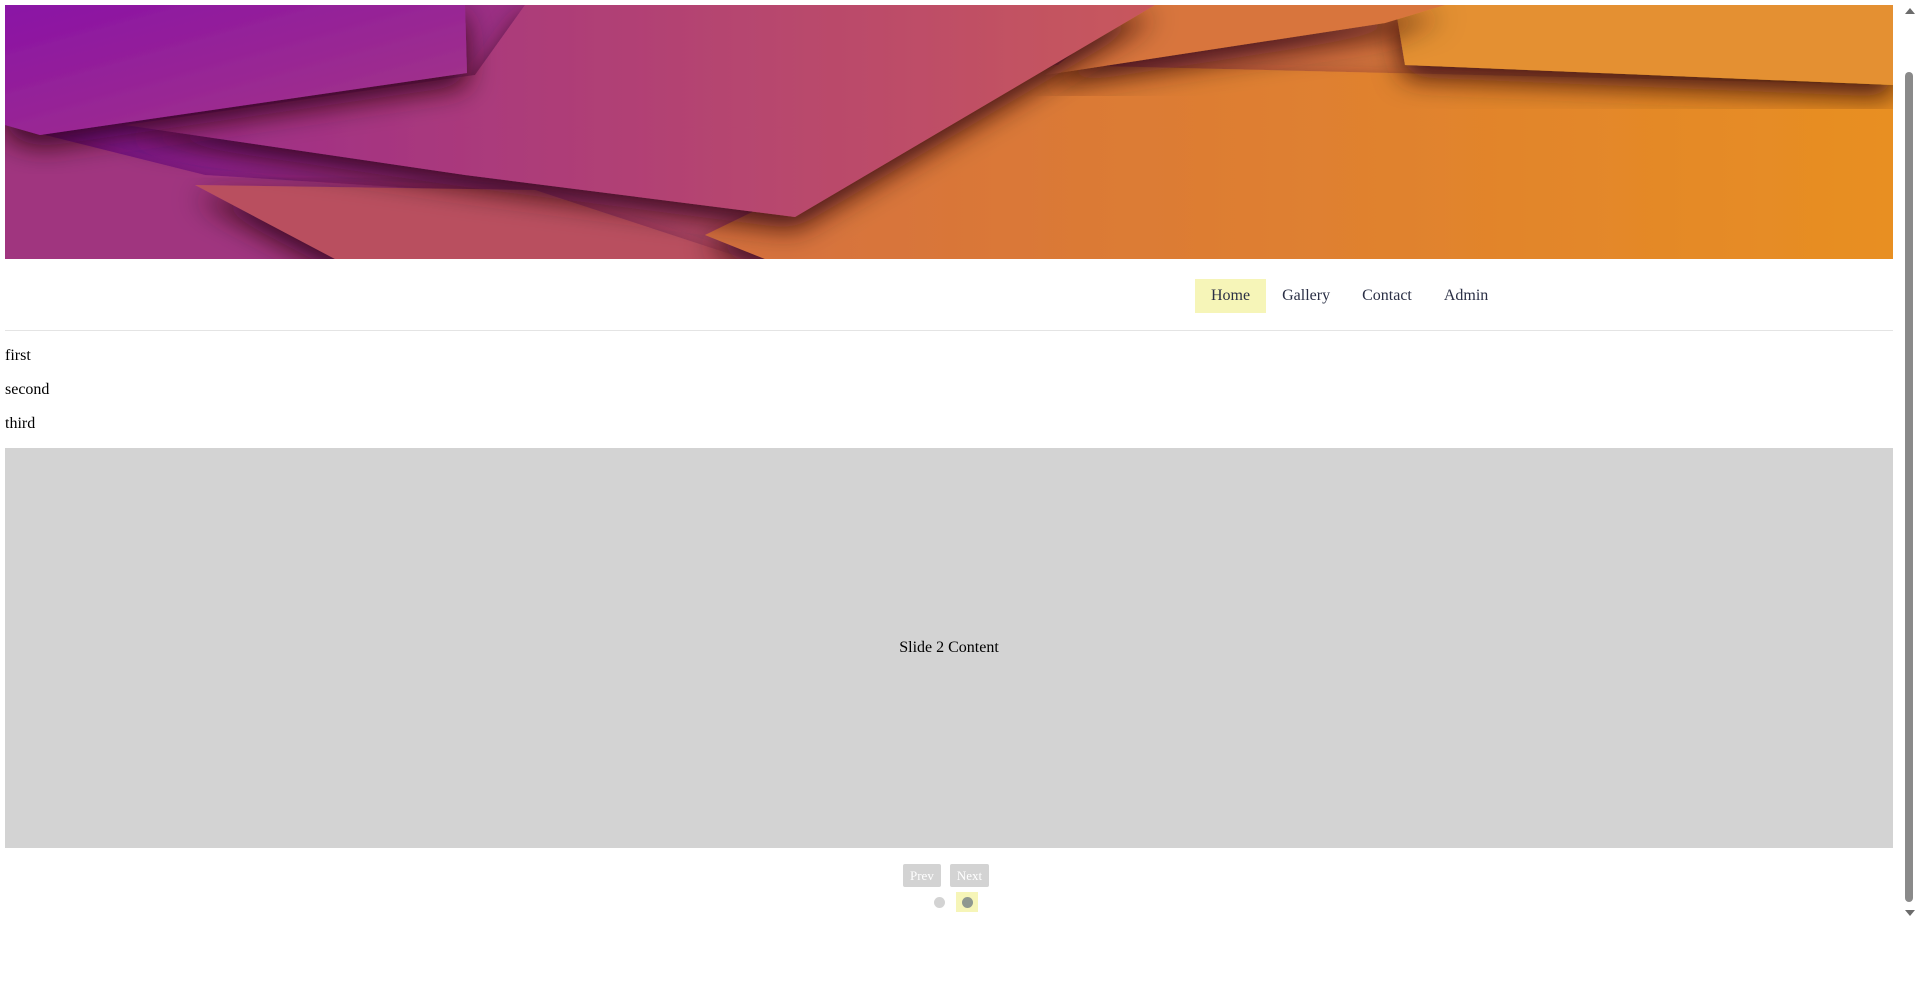 This screenshot has width=1917, height=989. I want to click on vertical-scrollbar, so click(1909, 462).